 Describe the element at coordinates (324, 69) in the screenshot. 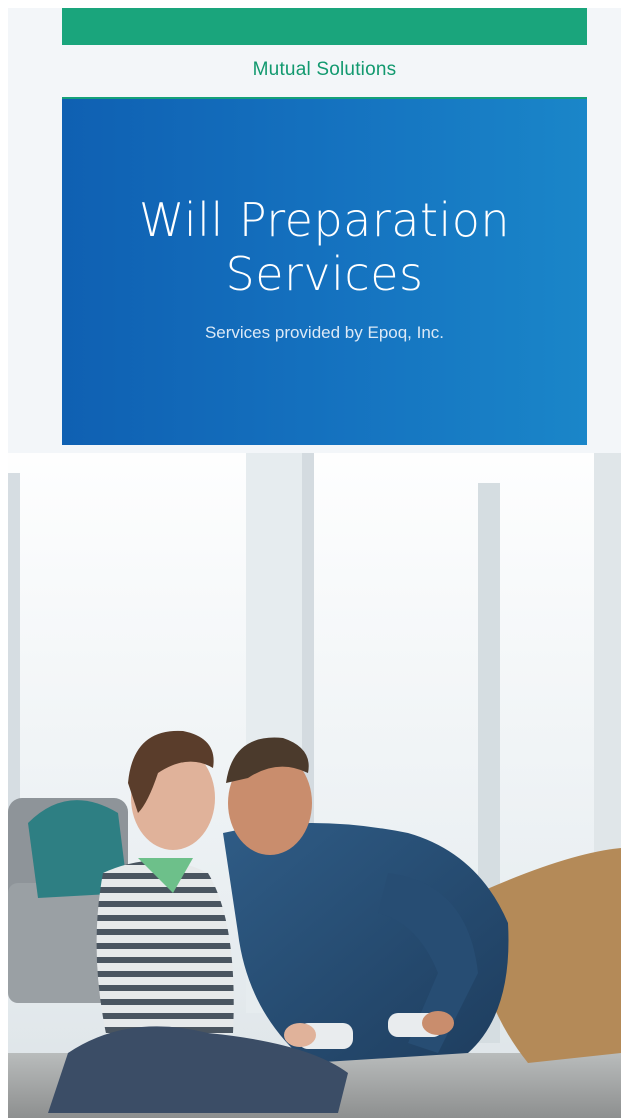

I see `brand-name: Mutual Solutions` at that location.